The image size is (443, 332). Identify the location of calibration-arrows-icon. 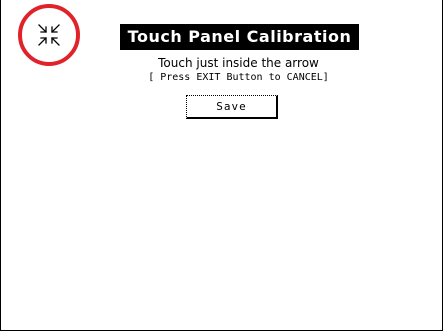
(49, 35).